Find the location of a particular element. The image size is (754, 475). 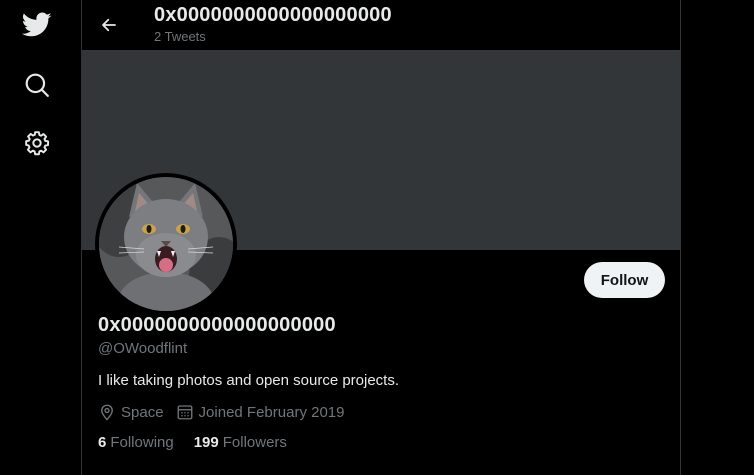

follow-stats: 6 Following 199 Followers is located at coordinates (202, 442).